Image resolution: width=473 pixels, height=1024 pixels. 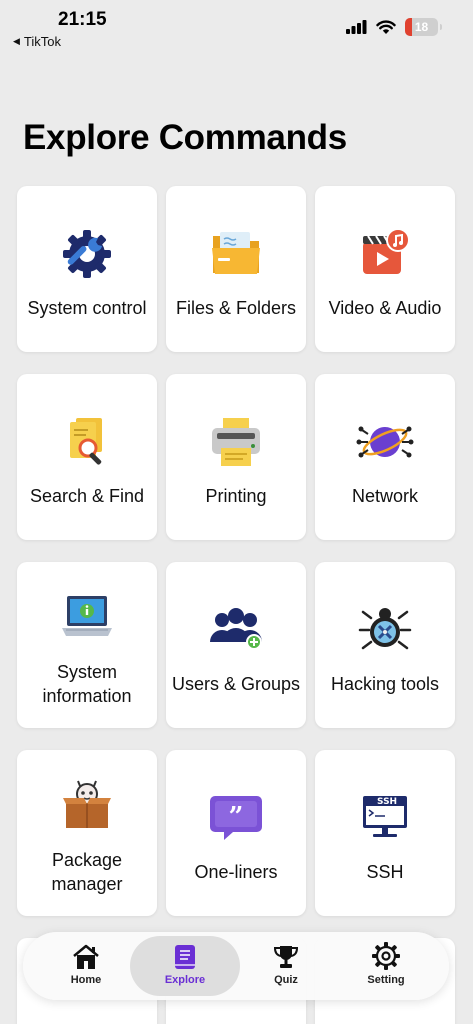 I want to click on search-document-icon, so click(x=86, y=441).